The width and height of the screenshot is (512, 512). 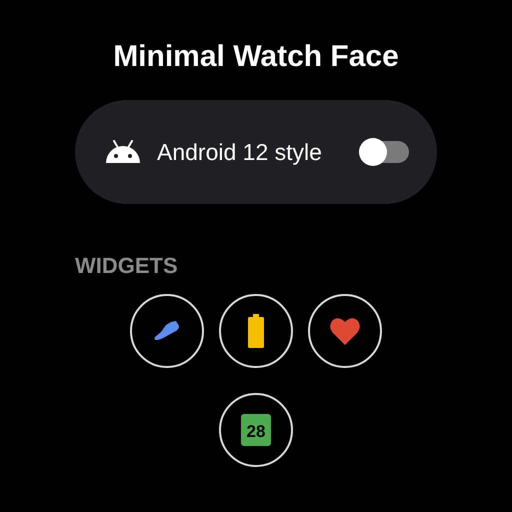 I want to click on shoe-icon, so click(x=167, y=331).